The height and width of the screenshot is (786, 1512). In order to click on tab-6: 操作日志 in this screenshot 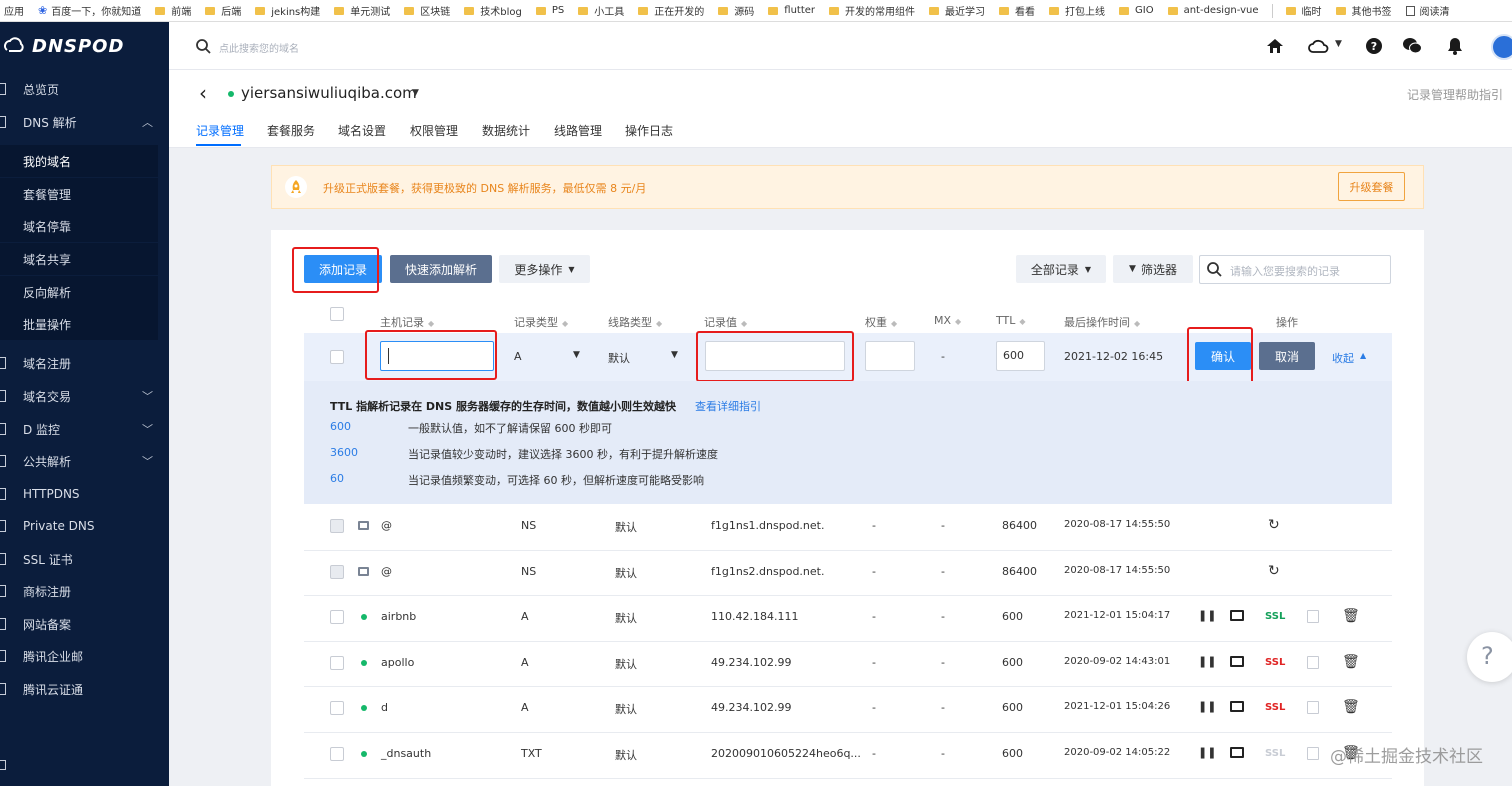, I will do `click(649, 130)`.